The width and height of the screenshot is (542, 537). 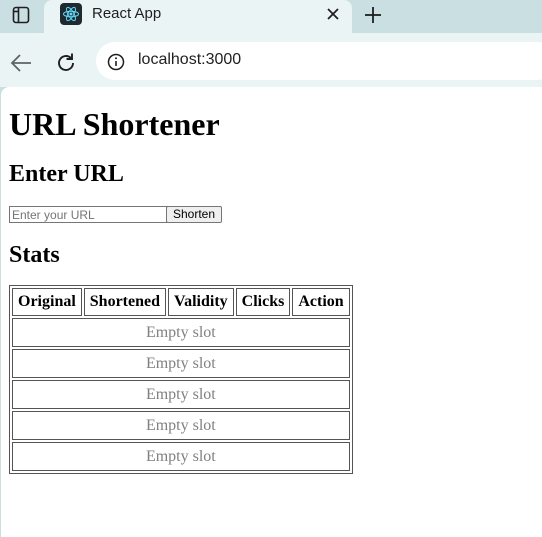 I want to click on col-shortened: Shortened, so click(x=125, y=302).